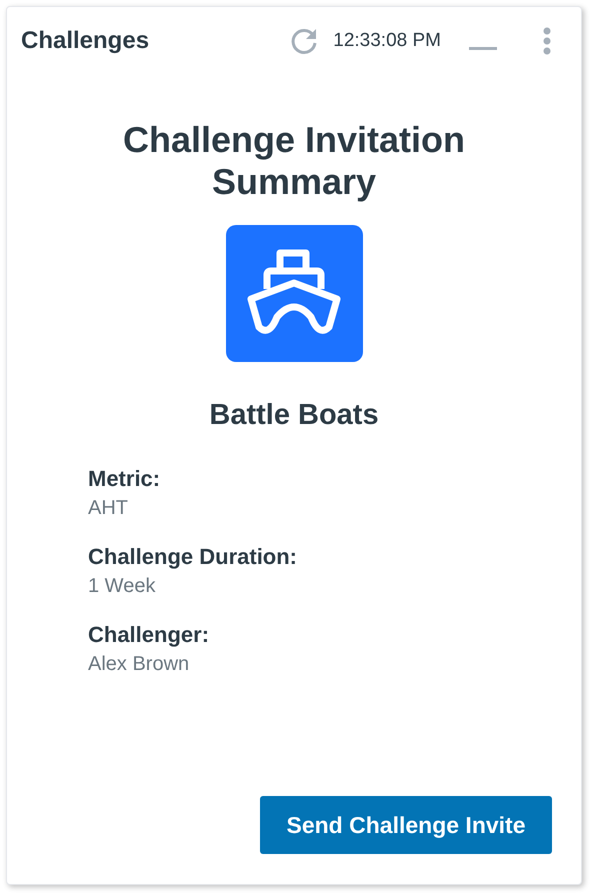 This screenshot has height=893, width=592. Describe the element at coordinates (304, 41) in the screenshot. I see `refresh-icon` at that location.